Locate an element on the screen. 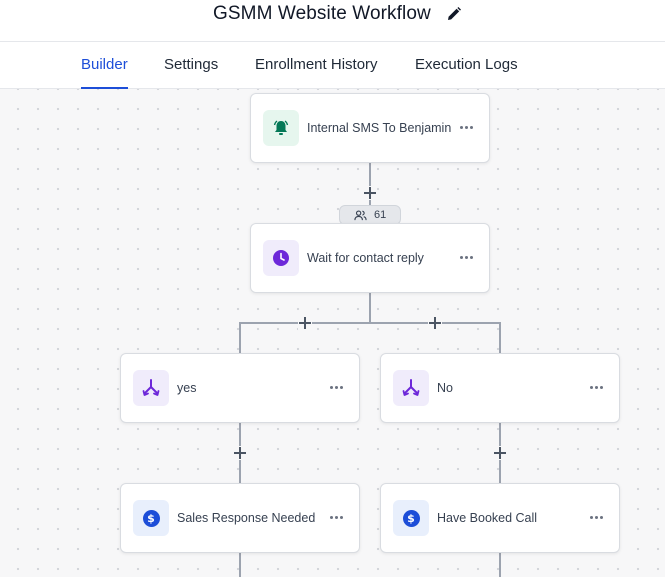 Image resolution: width=665 pixels, height=577 pixels. tab-builder: Builder is located at coordinates (104, 64).